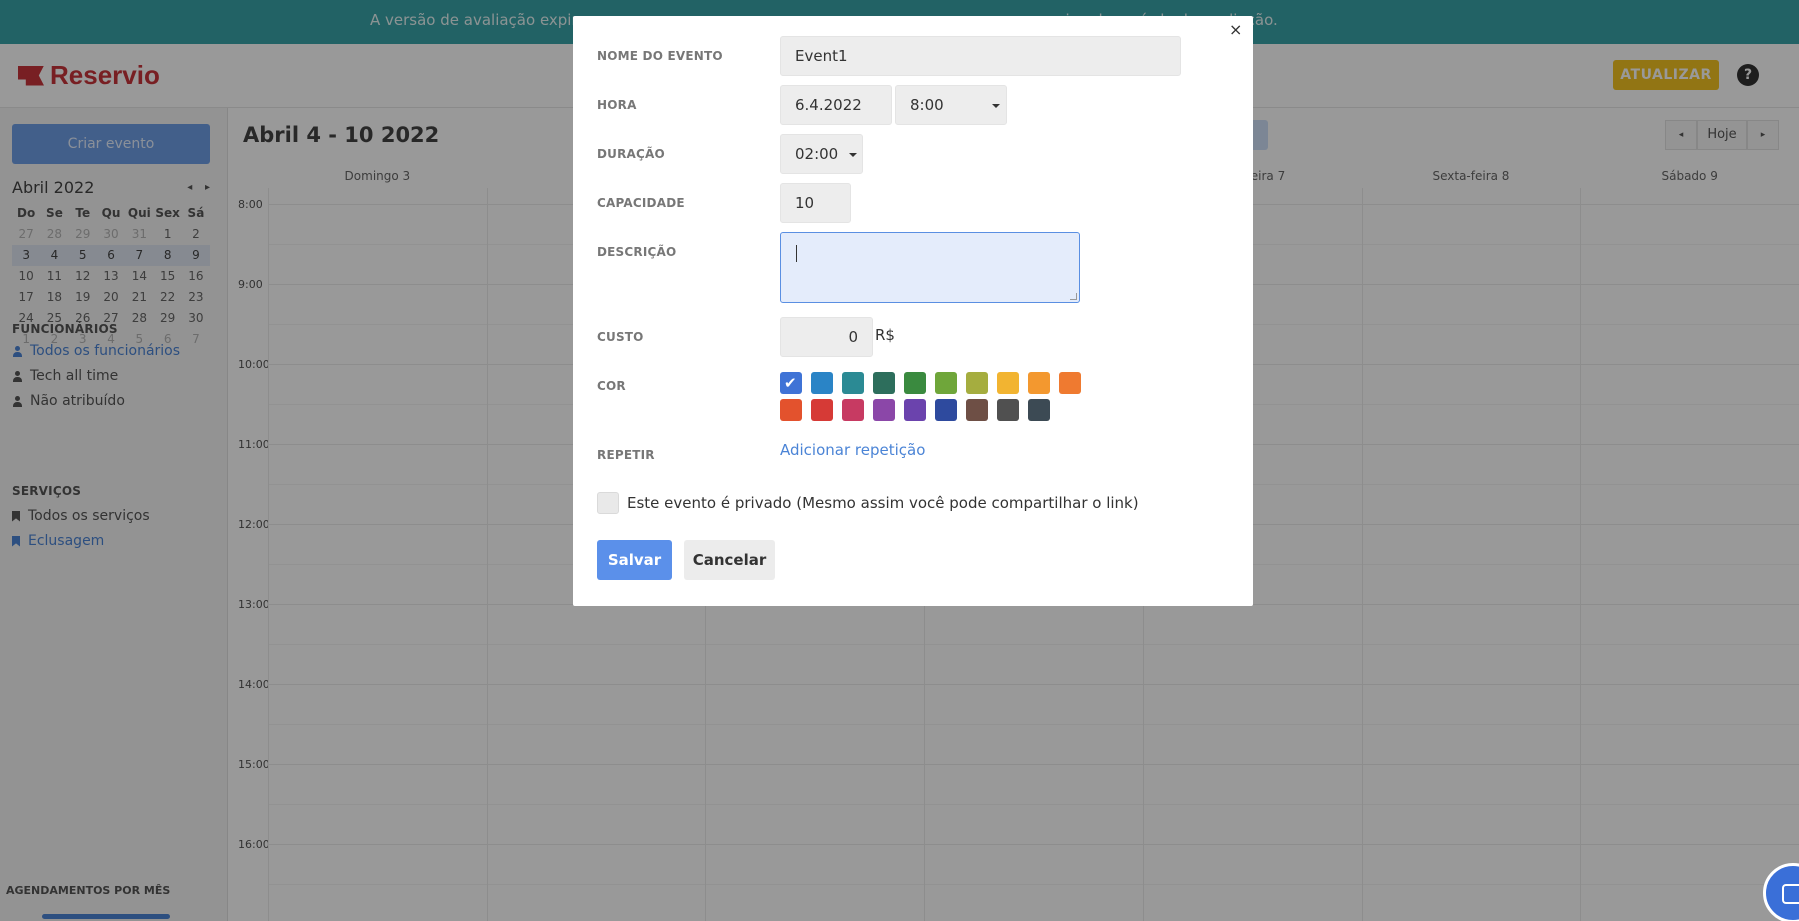  I want to click on save-button: Salvar, so click(634, 560).